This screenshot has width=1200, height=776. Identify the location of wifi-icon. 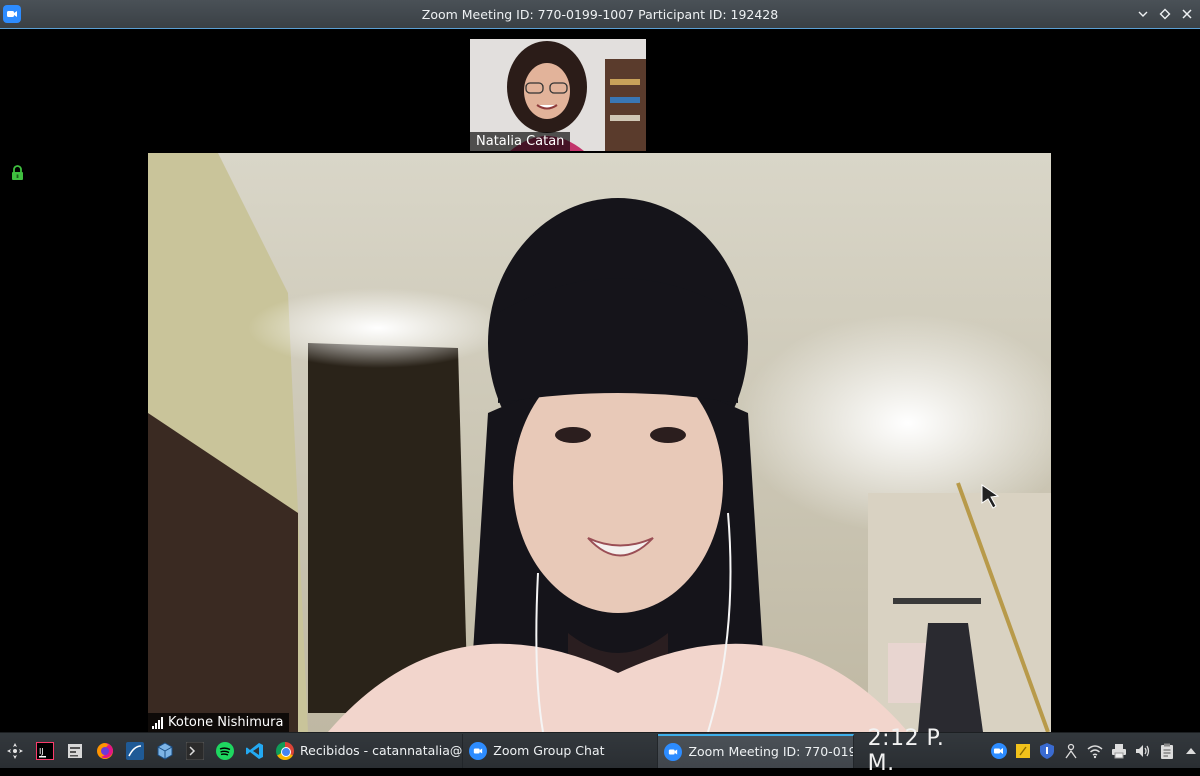
(1095, 751).